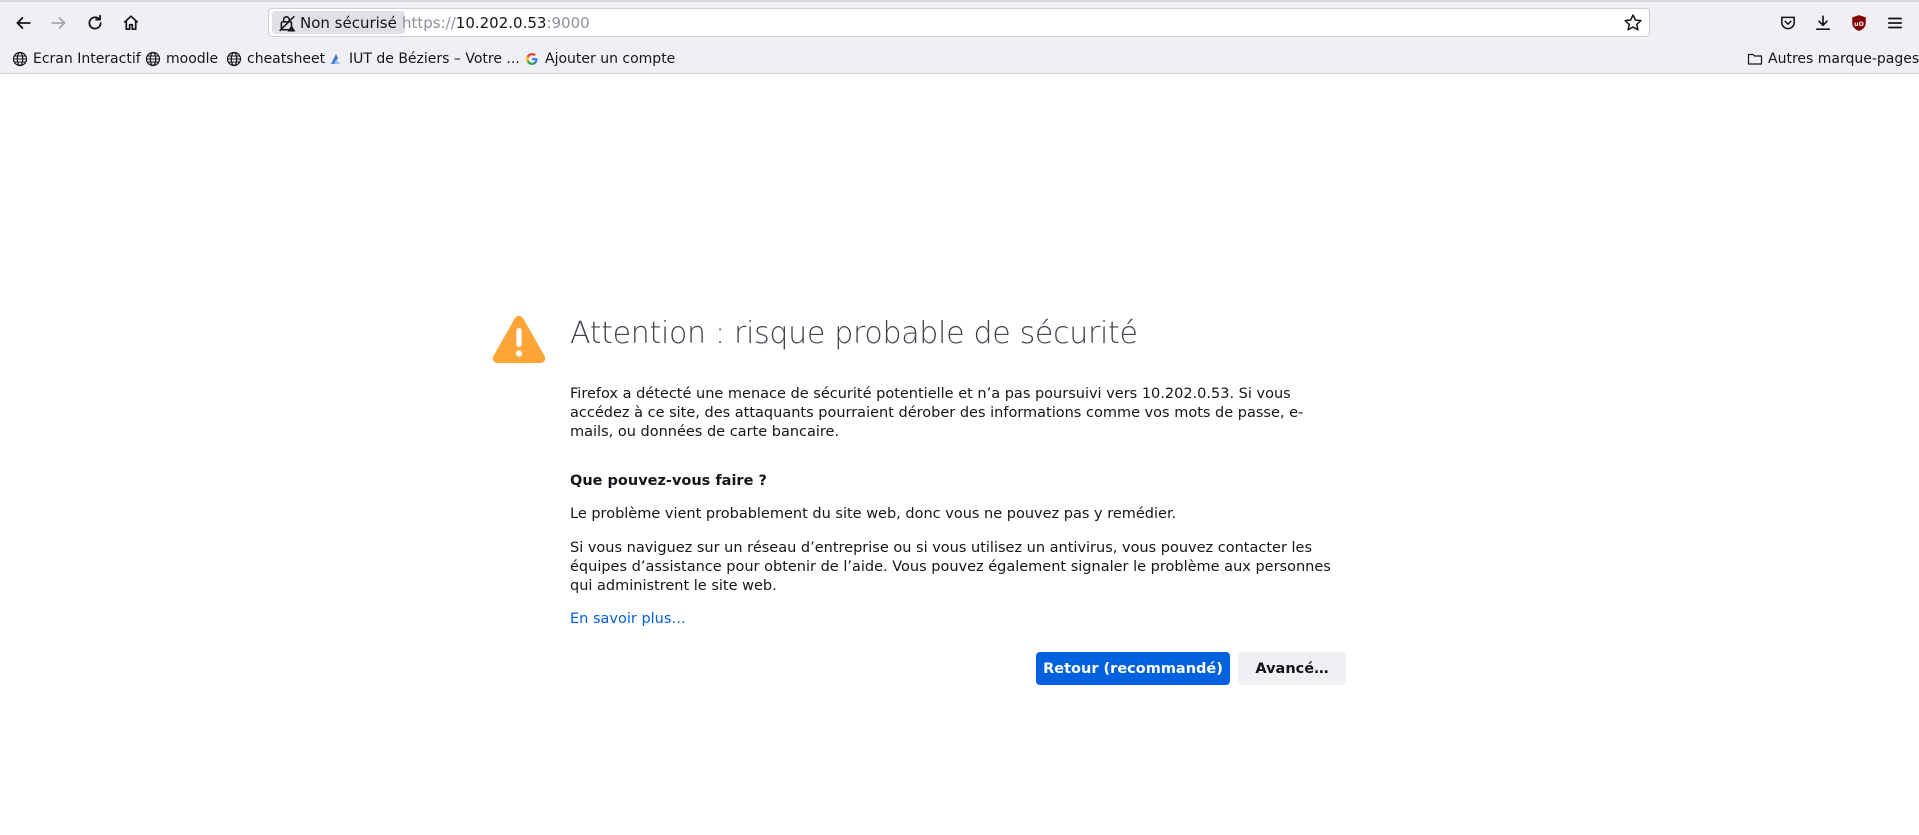 This screenshot has height=835, width=1919. Describe the element at coordinates (1133, 668) in the screenshot. I see `go-back-button: Retour (recommandé)` at that location.